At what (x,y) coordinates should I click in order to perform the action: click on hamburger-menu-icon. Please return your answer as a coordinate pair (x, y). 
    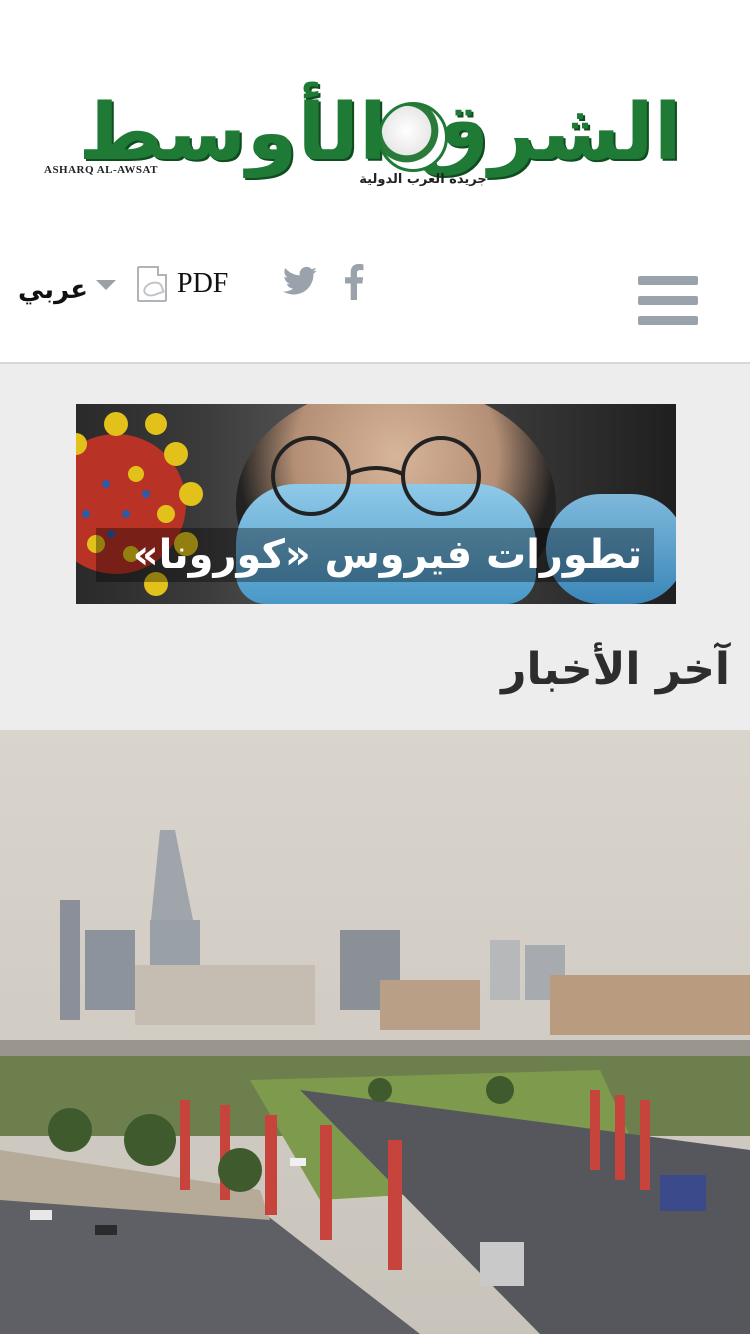
    Looking at the image, I should click on (668, 302).